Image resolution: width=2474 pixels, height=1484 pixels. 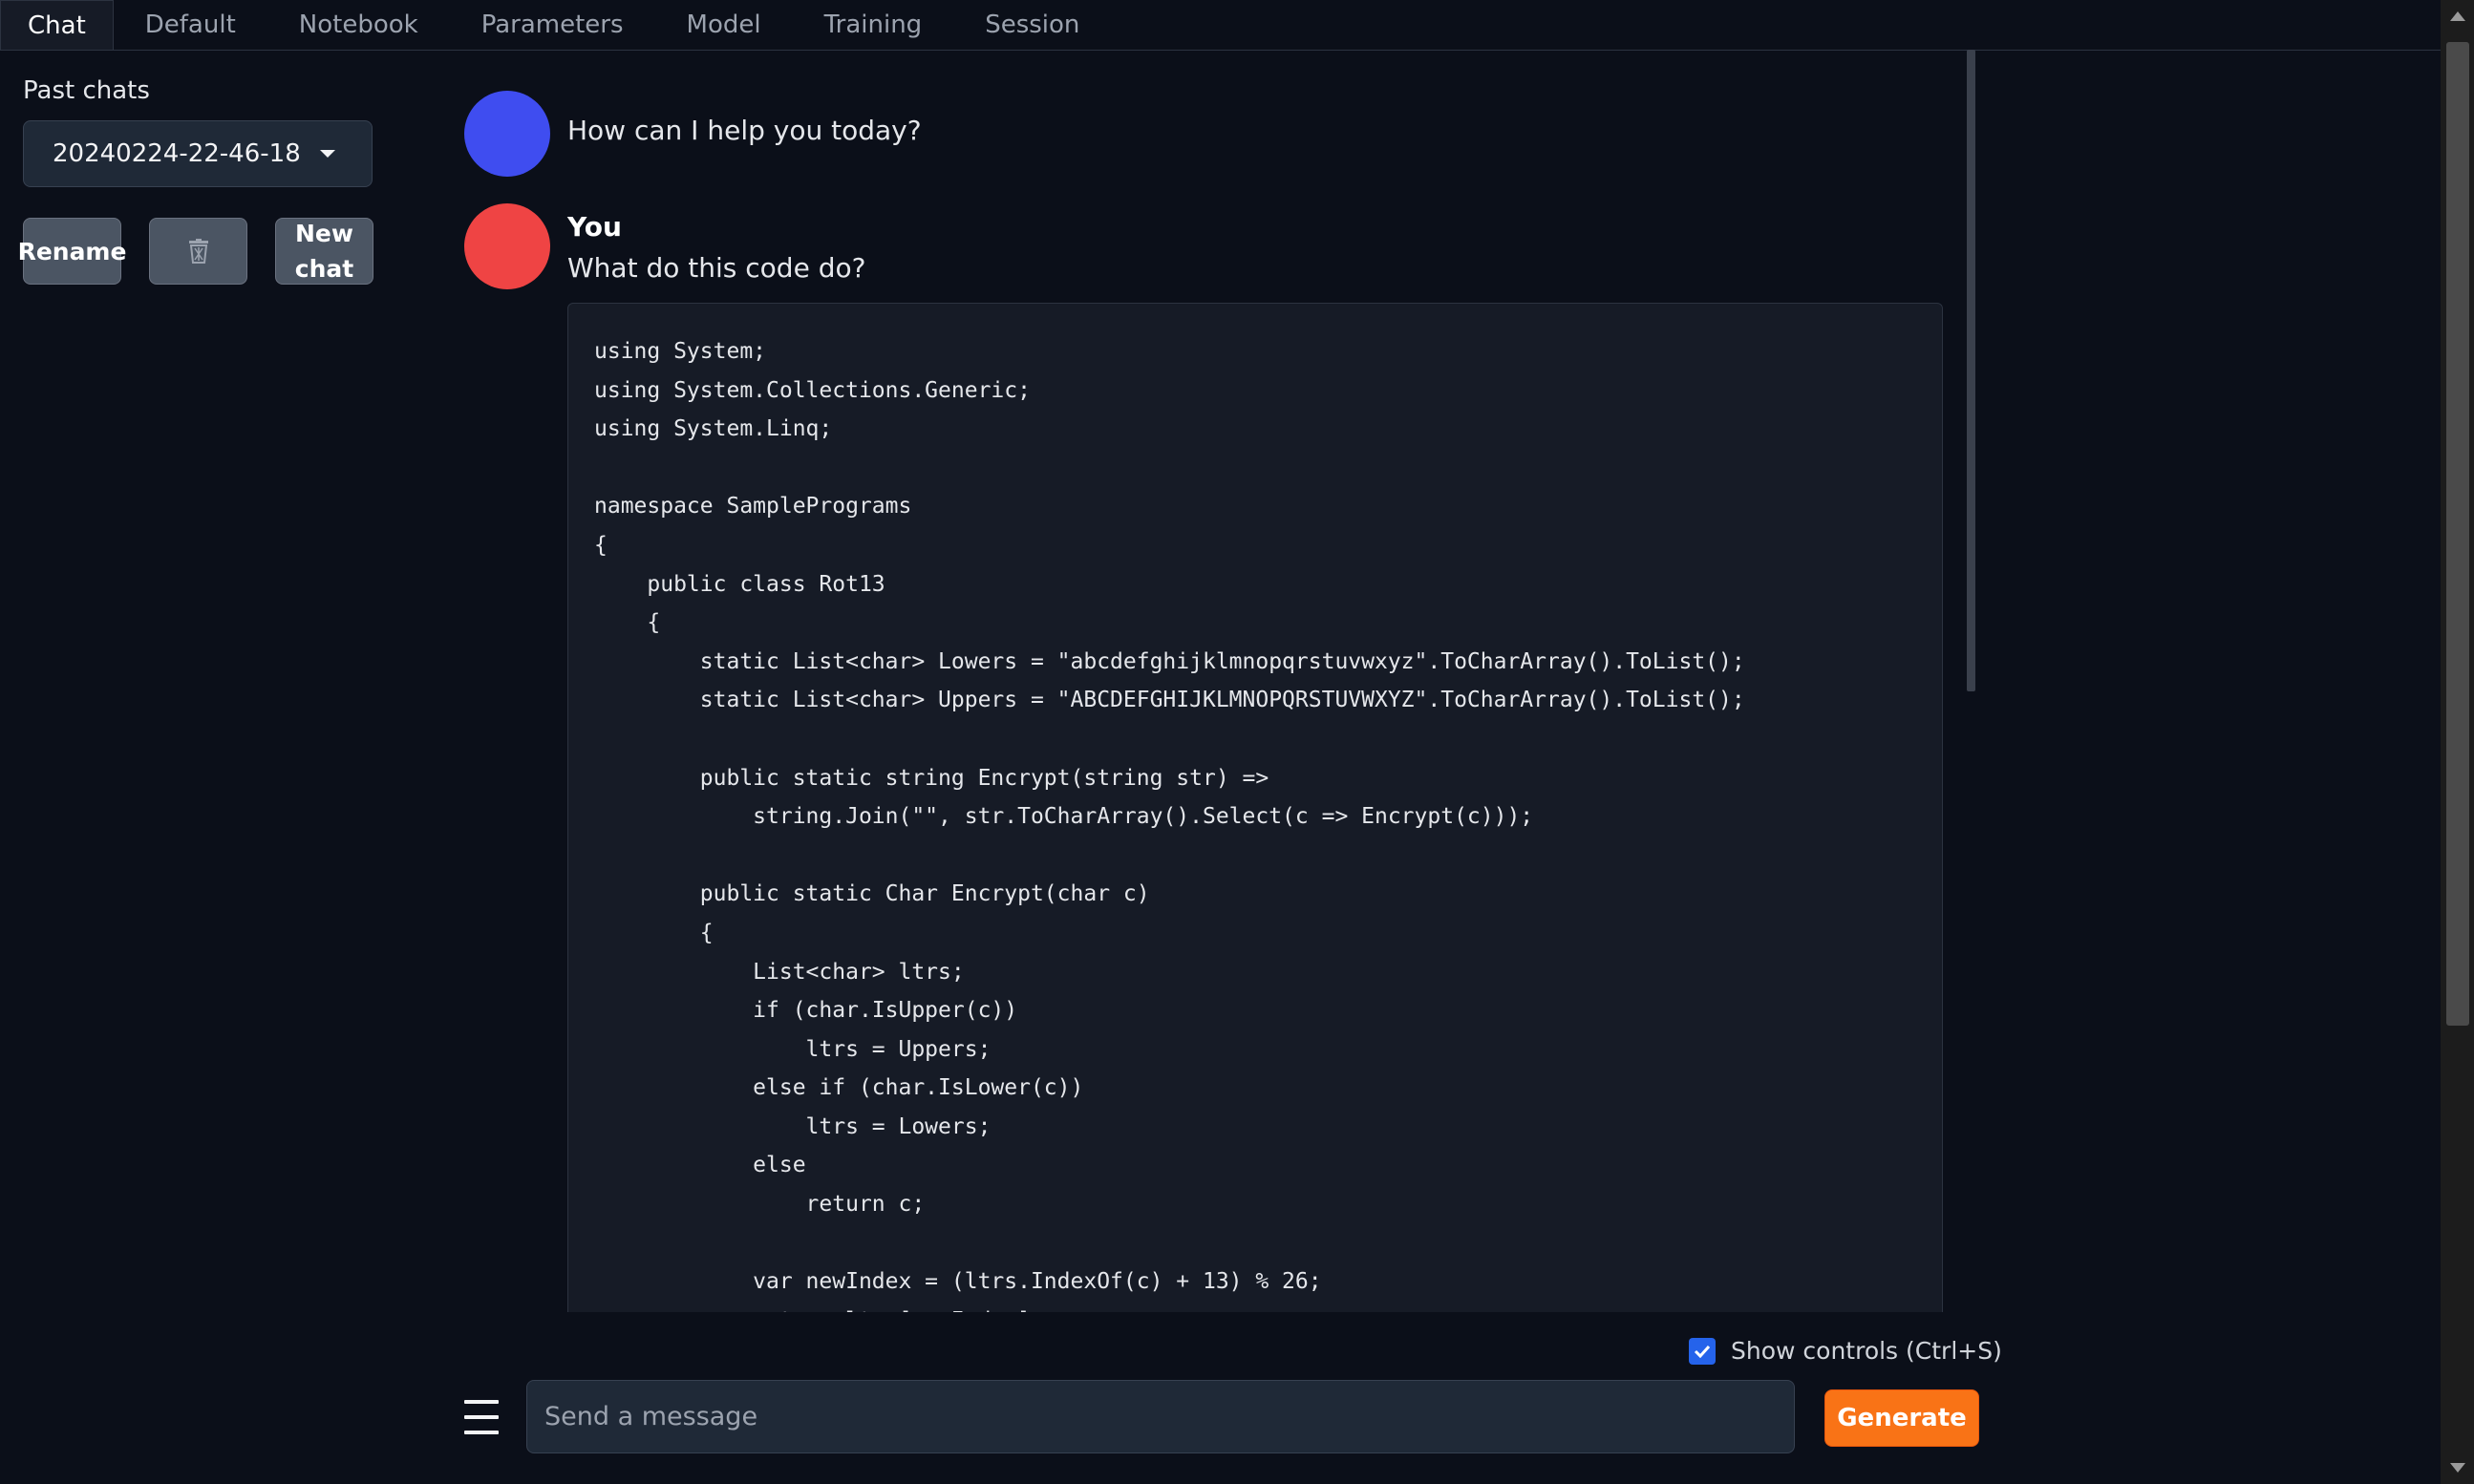 What do you see at coordinates (594, 227) in the screenshot?
I see `user-name: You` at bounding box center [594, 227].